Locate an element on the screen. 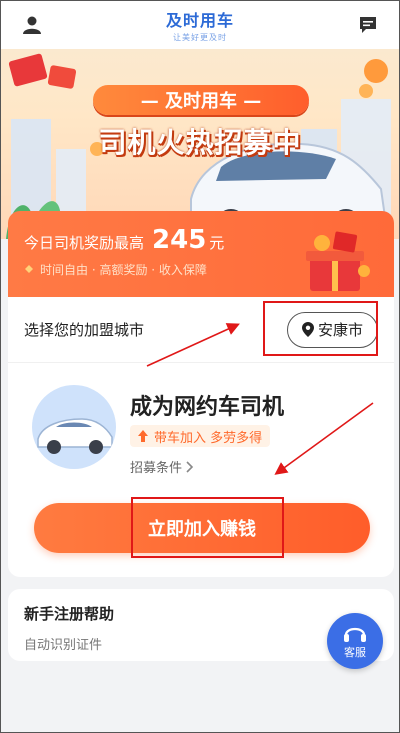 This screenshot has height=733, width=400. help-title: 新手注册帮助 is located at coordinates (69, 614).